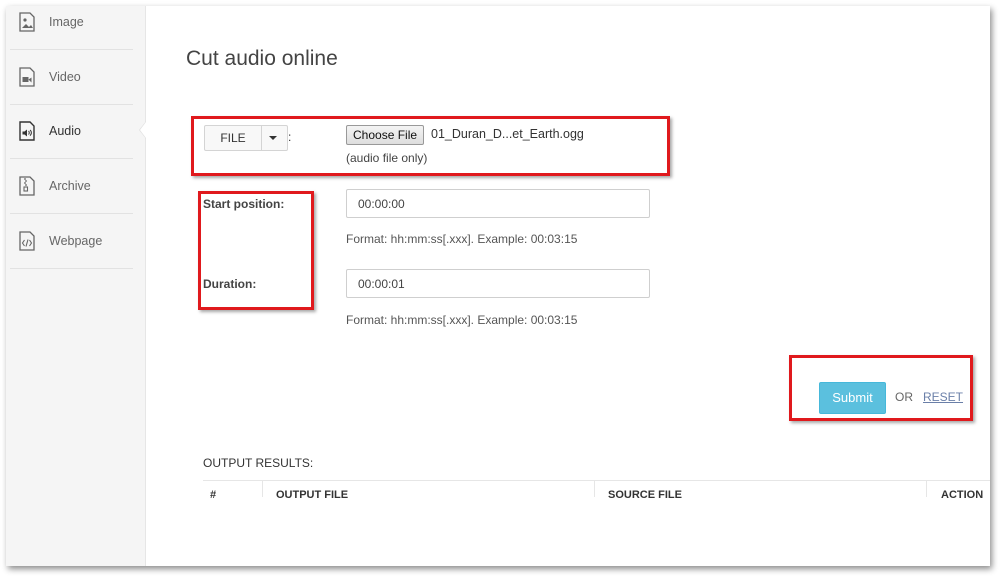 The width and height of the screenshot is (1000, 576). I want to click on active-item-pointer, so click(142, 130).